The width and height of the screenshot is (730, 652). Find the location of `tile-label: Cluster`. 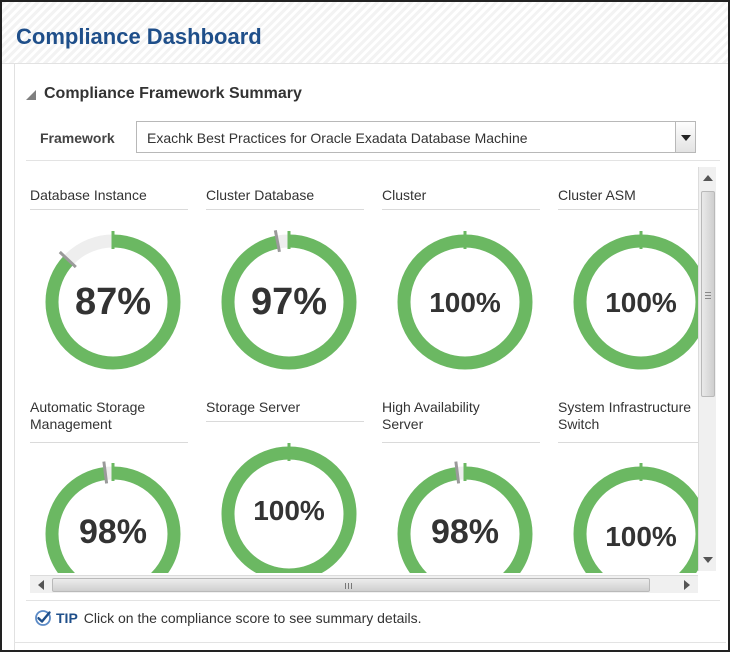

tile-label: Cluster is located at coordinates (404, 195).